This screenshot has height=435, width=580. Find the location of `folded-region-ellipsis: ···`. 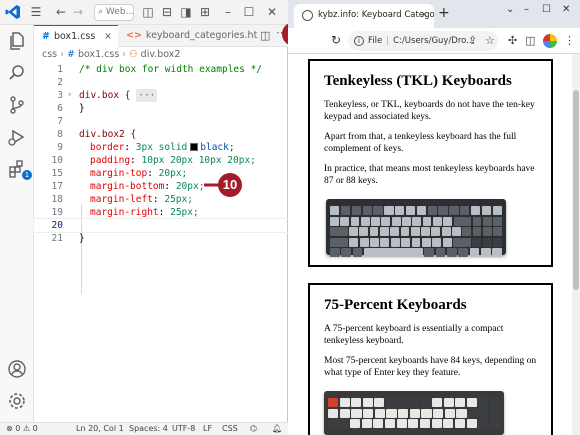

folded-region-ellipsis: ··· is located at coordinates (147, 95).